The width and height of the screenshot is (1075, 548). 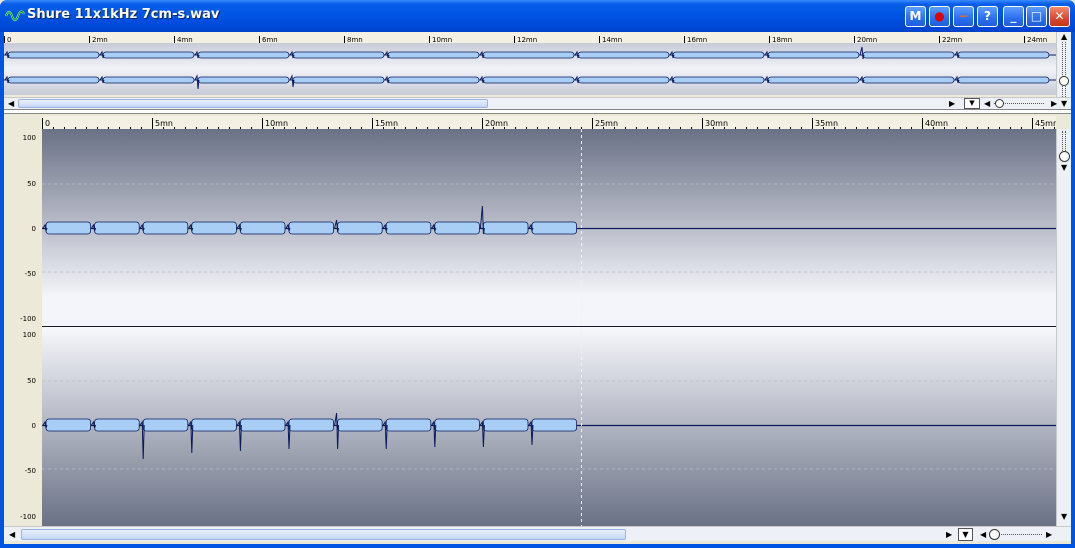 I want to click on ruler-label: 25mn, so click(x=606, y=123).